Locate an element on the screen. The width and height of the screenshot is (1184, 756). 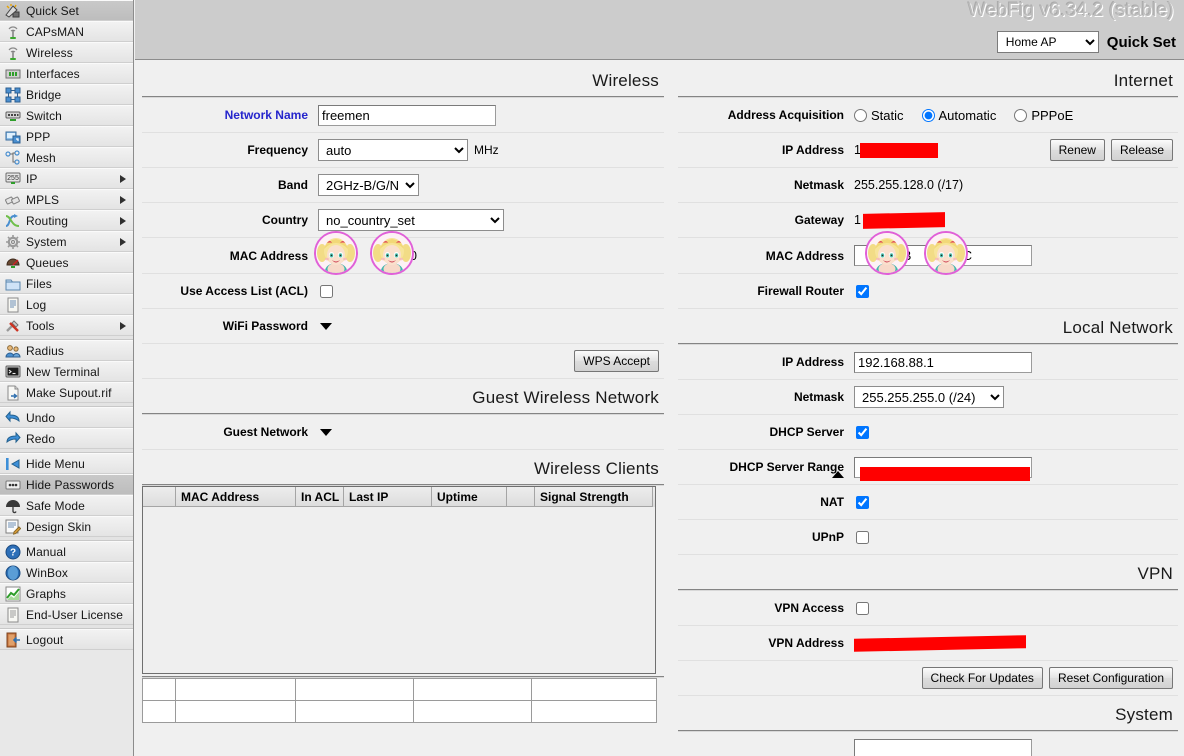
sidebar-item-wireless: Wireless is located at coordinates (66, 52).